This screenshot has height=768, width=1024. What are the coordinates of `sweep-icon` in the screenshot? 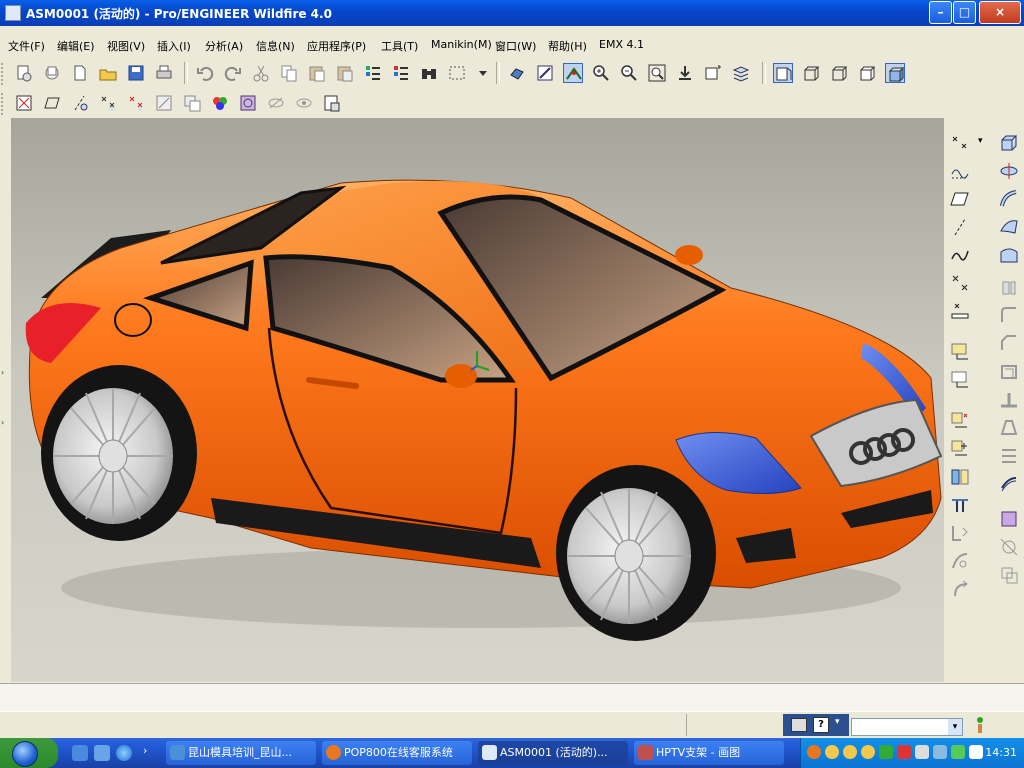 It's located at (1009, 199).